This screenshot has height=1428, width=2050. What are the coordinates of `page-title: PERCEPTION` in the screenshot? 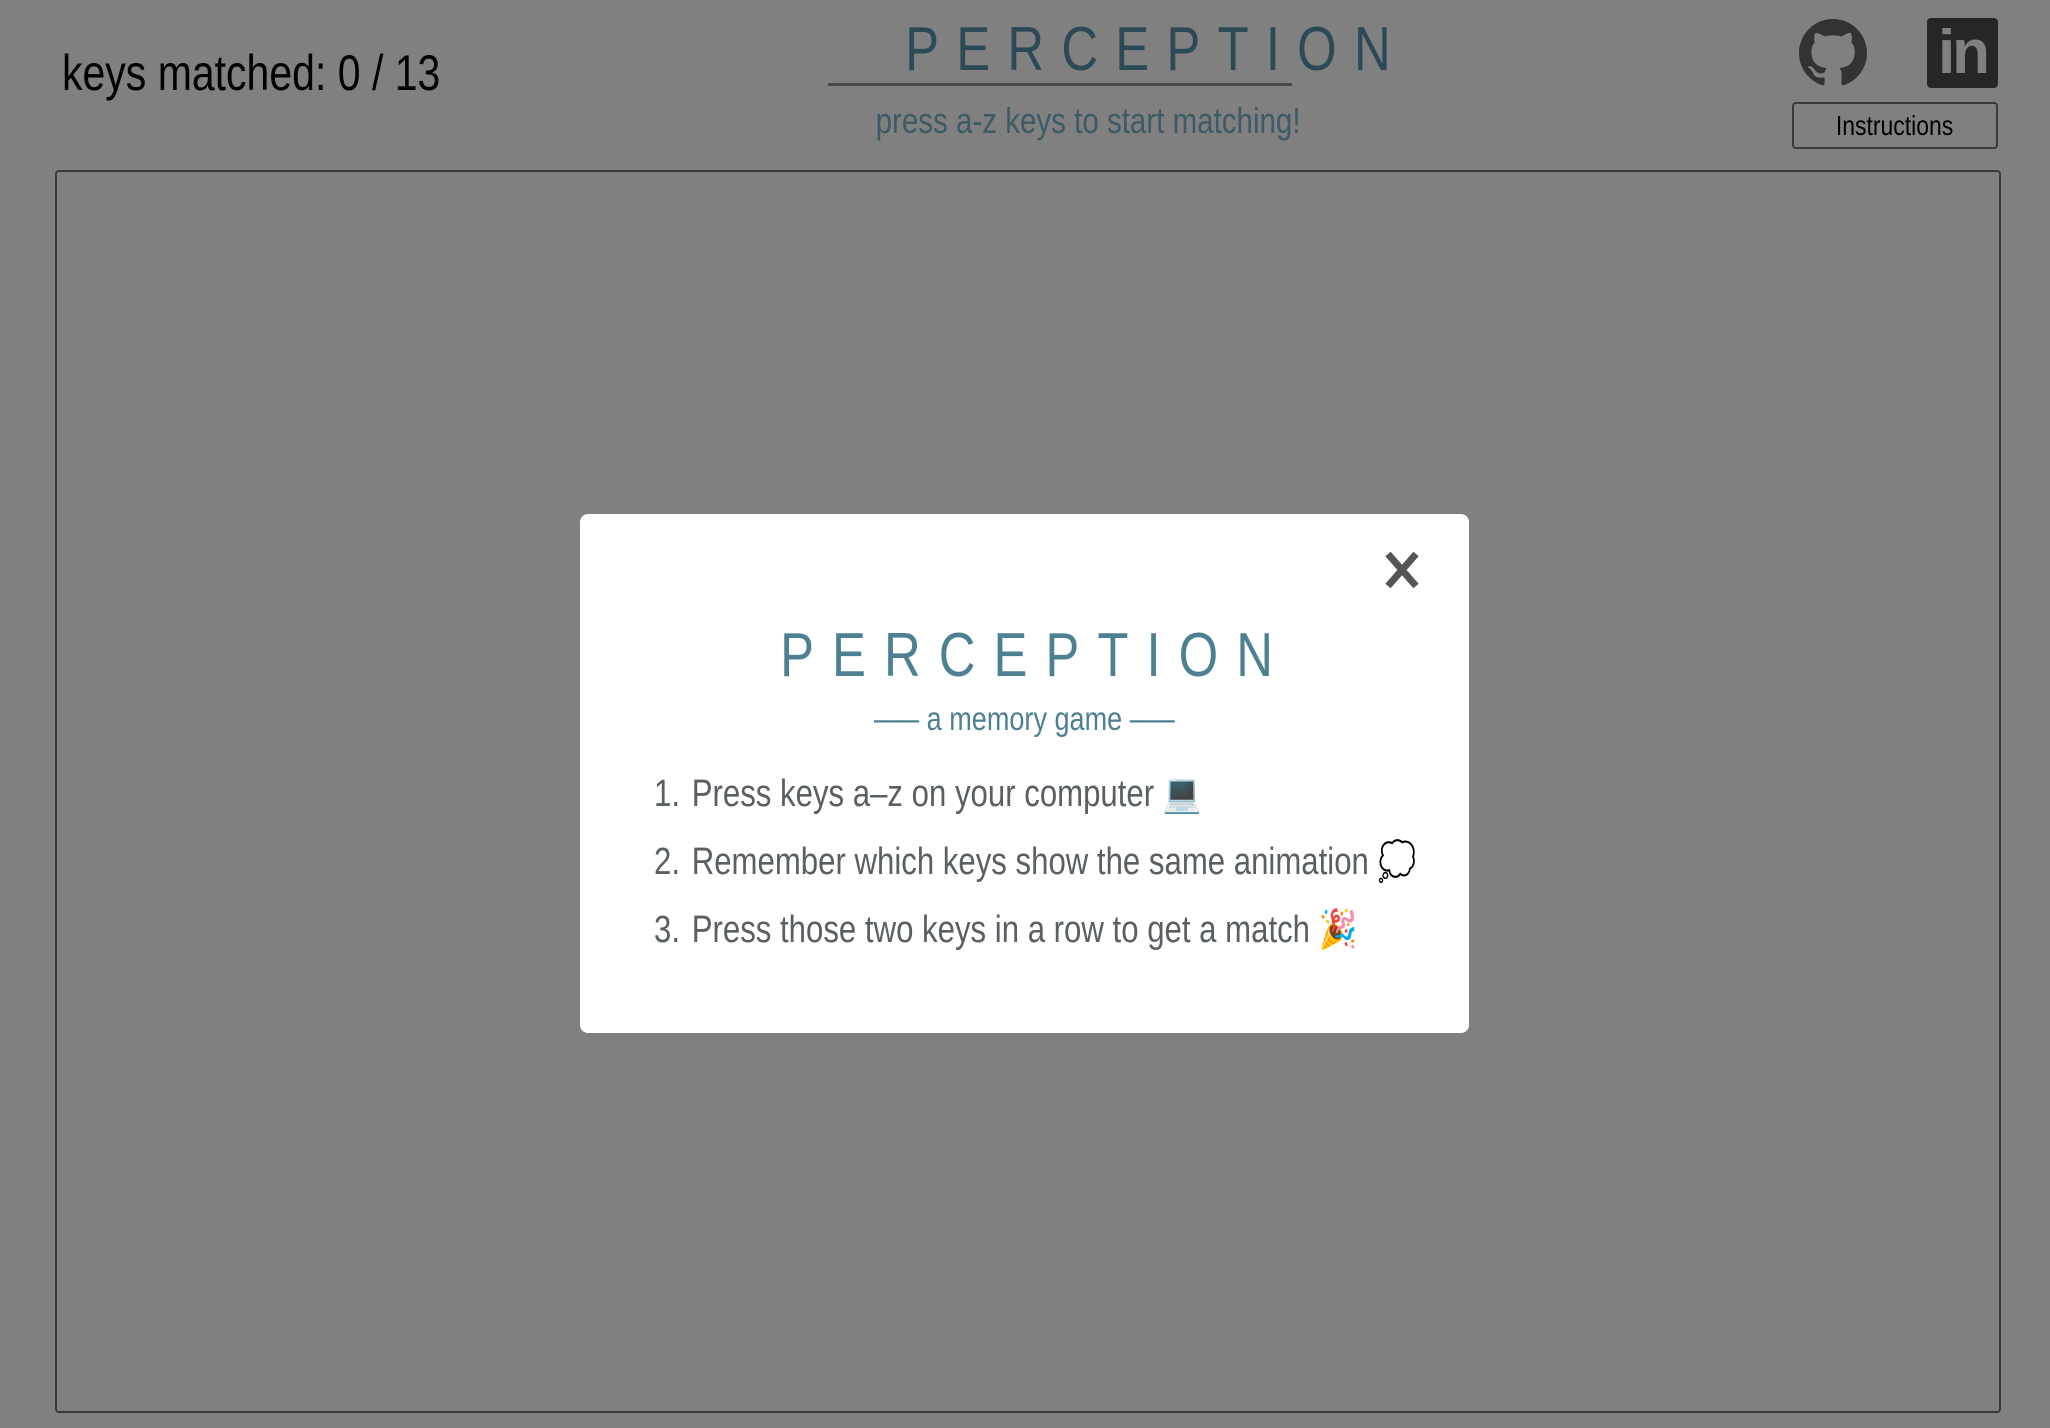 It's located at (1109, 49).